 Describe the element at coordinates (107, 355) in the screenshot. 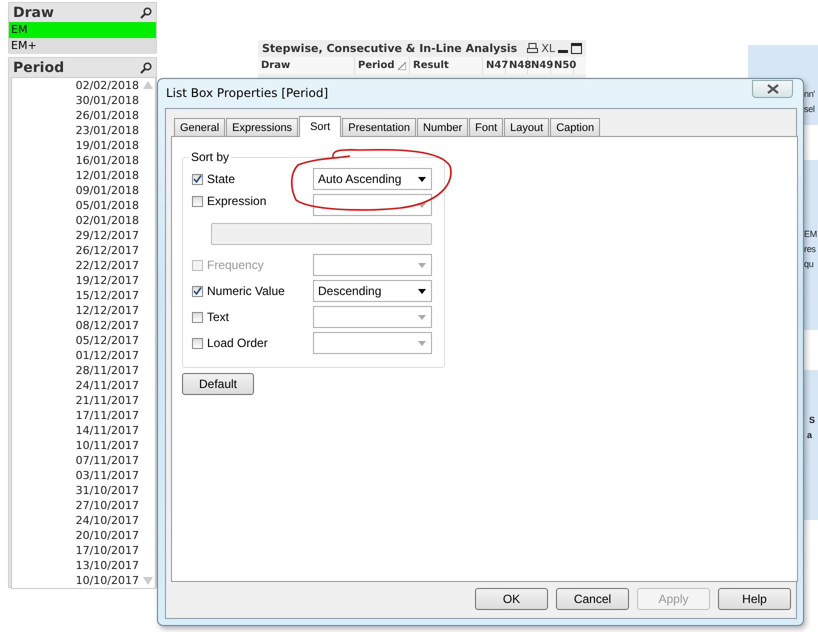

I see `listbox-item: 01/12/2017` at that location.